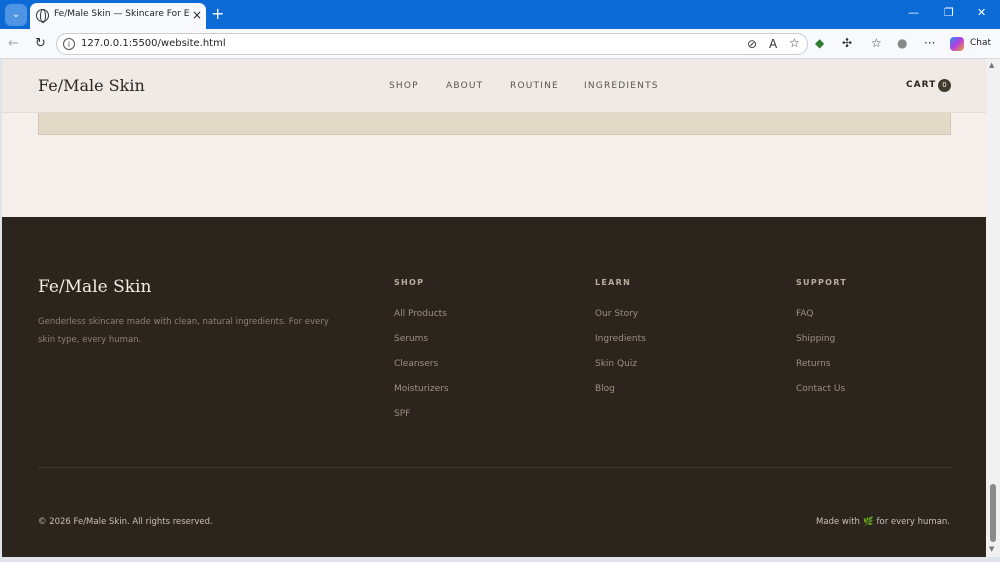  What do you see at coordinates (981, 43) in the screenshot?
I see `chat-label: Chat` at bounding box center [981, 43].